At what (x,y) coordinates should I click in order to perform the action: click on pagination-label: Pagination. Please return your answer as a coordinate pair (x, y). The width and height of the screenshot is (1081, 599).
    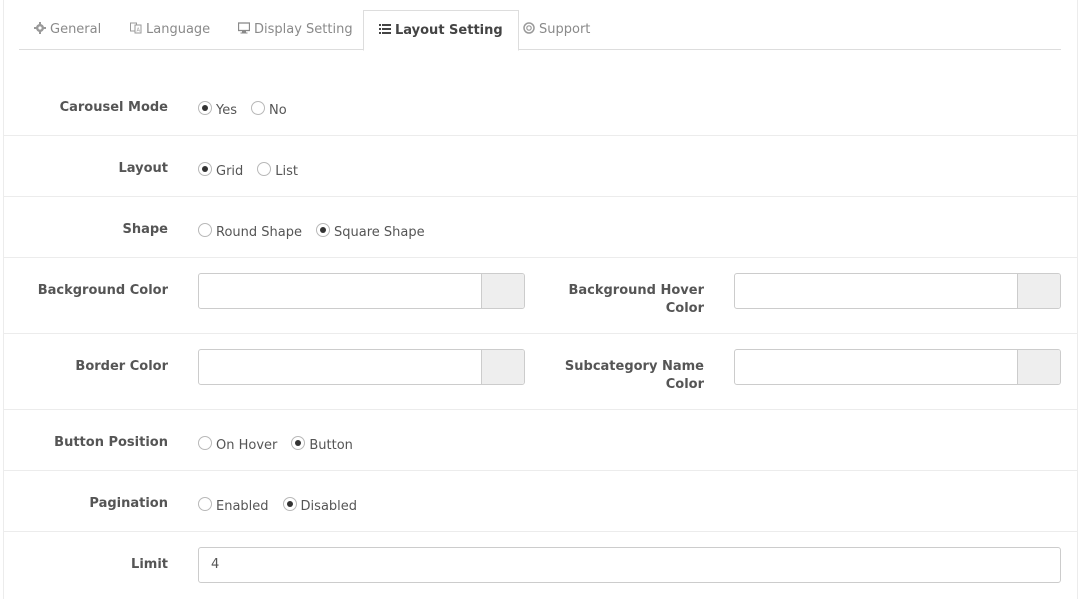
    Looking at the image, I should click on (128, 503).